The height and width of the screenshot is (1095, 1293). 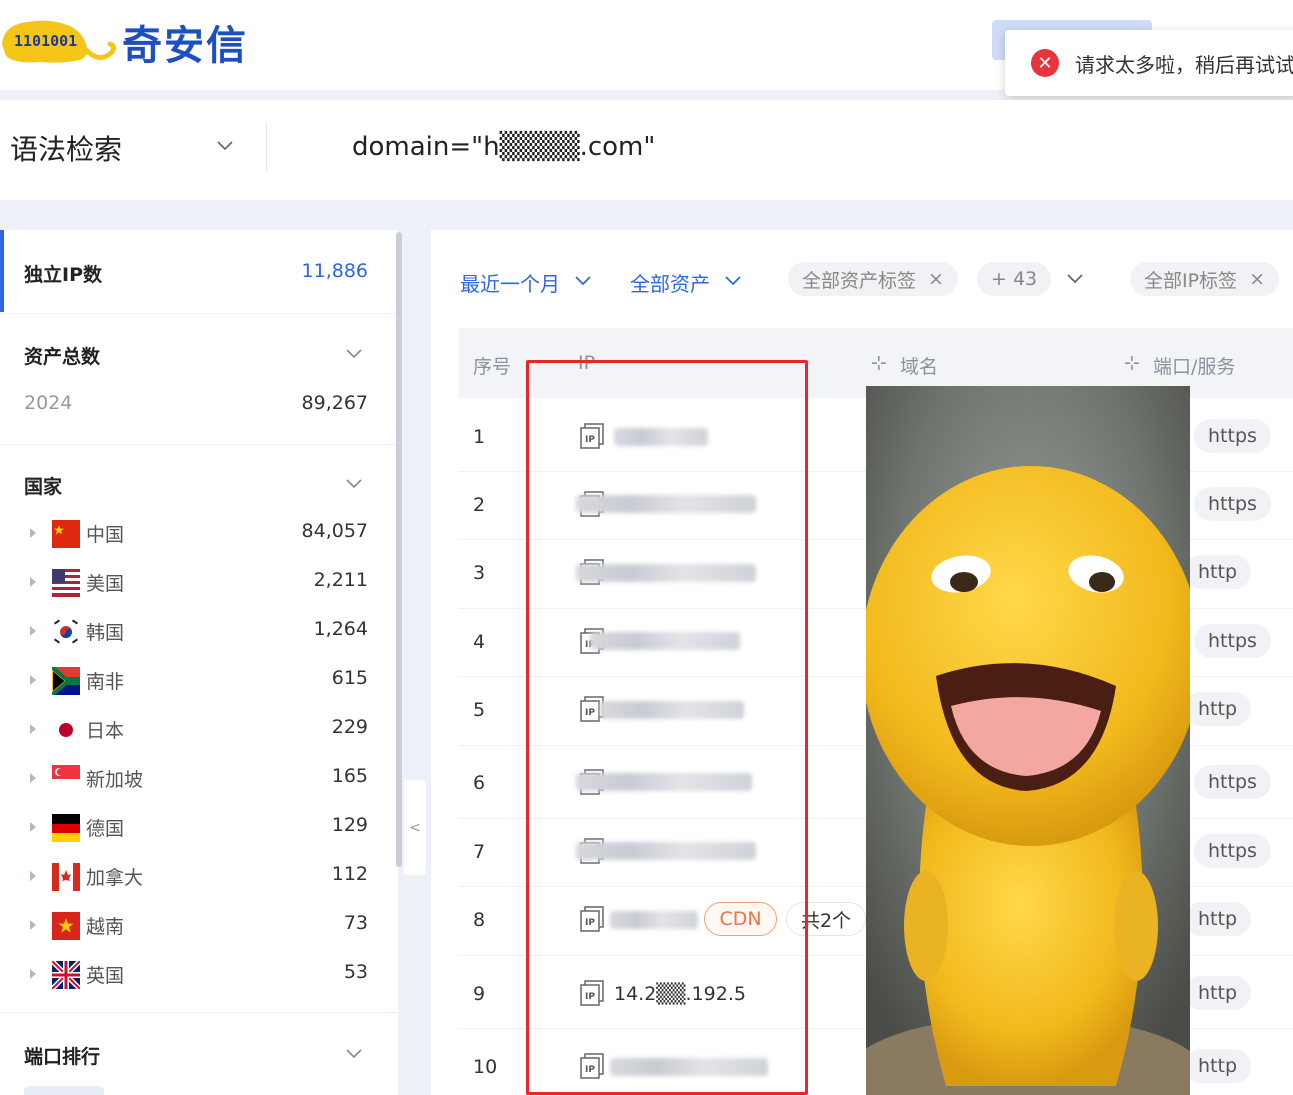 I want to click on country-count: 129, so click(x=349, y=825).